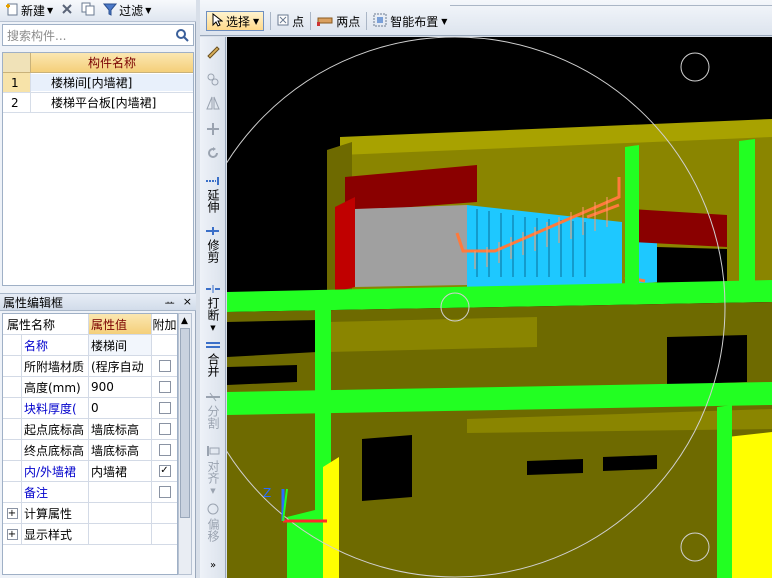  I want to click on yellow-element, so click(331, 517).